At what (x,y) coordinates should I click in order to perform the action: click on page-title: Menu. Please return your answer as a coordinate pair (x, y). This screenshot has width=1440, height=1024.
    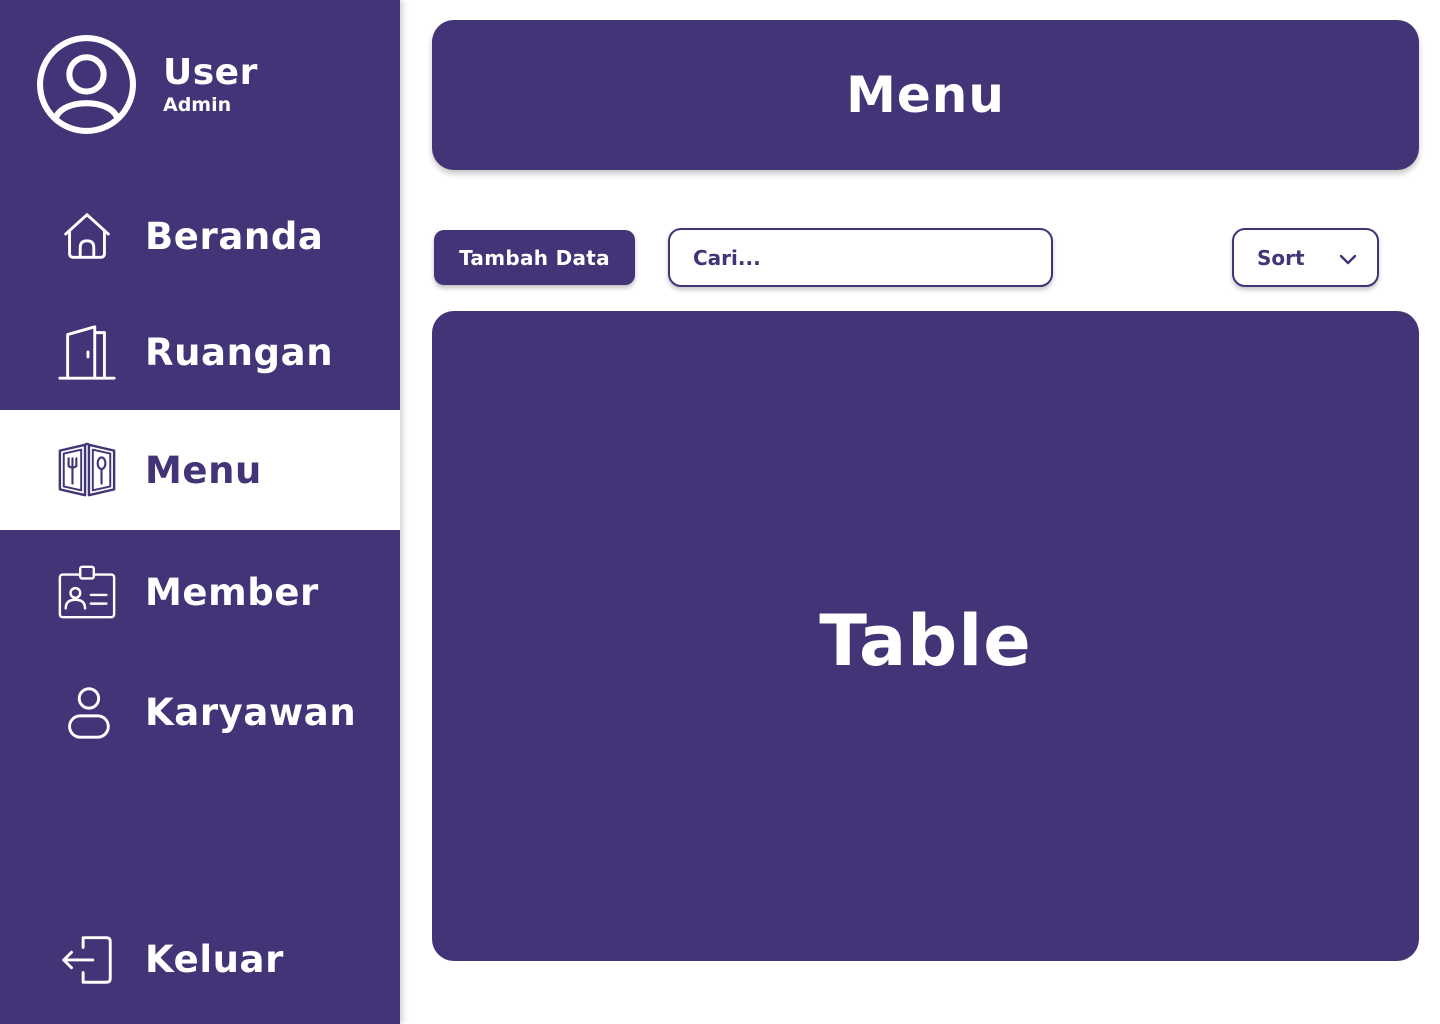
    Looking at the image, I should click on (925, 95).